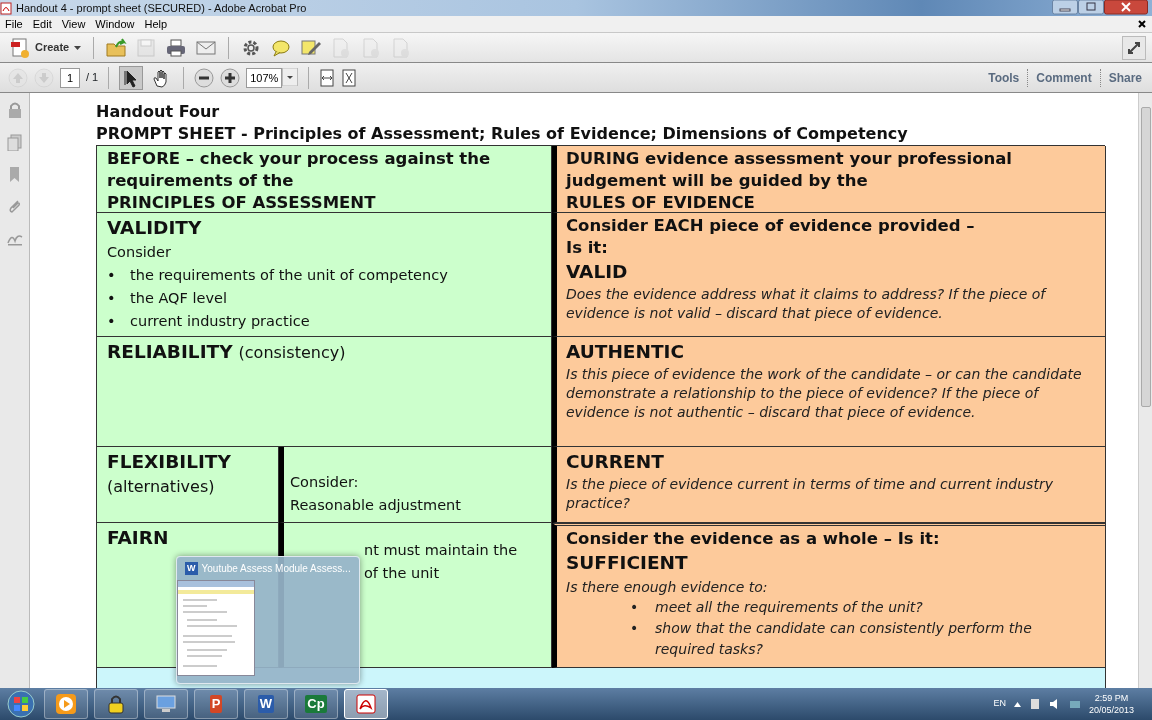  Describe the element at coordinates (115, 24) in the screenshot. I see `menu-item: Window` at that location.